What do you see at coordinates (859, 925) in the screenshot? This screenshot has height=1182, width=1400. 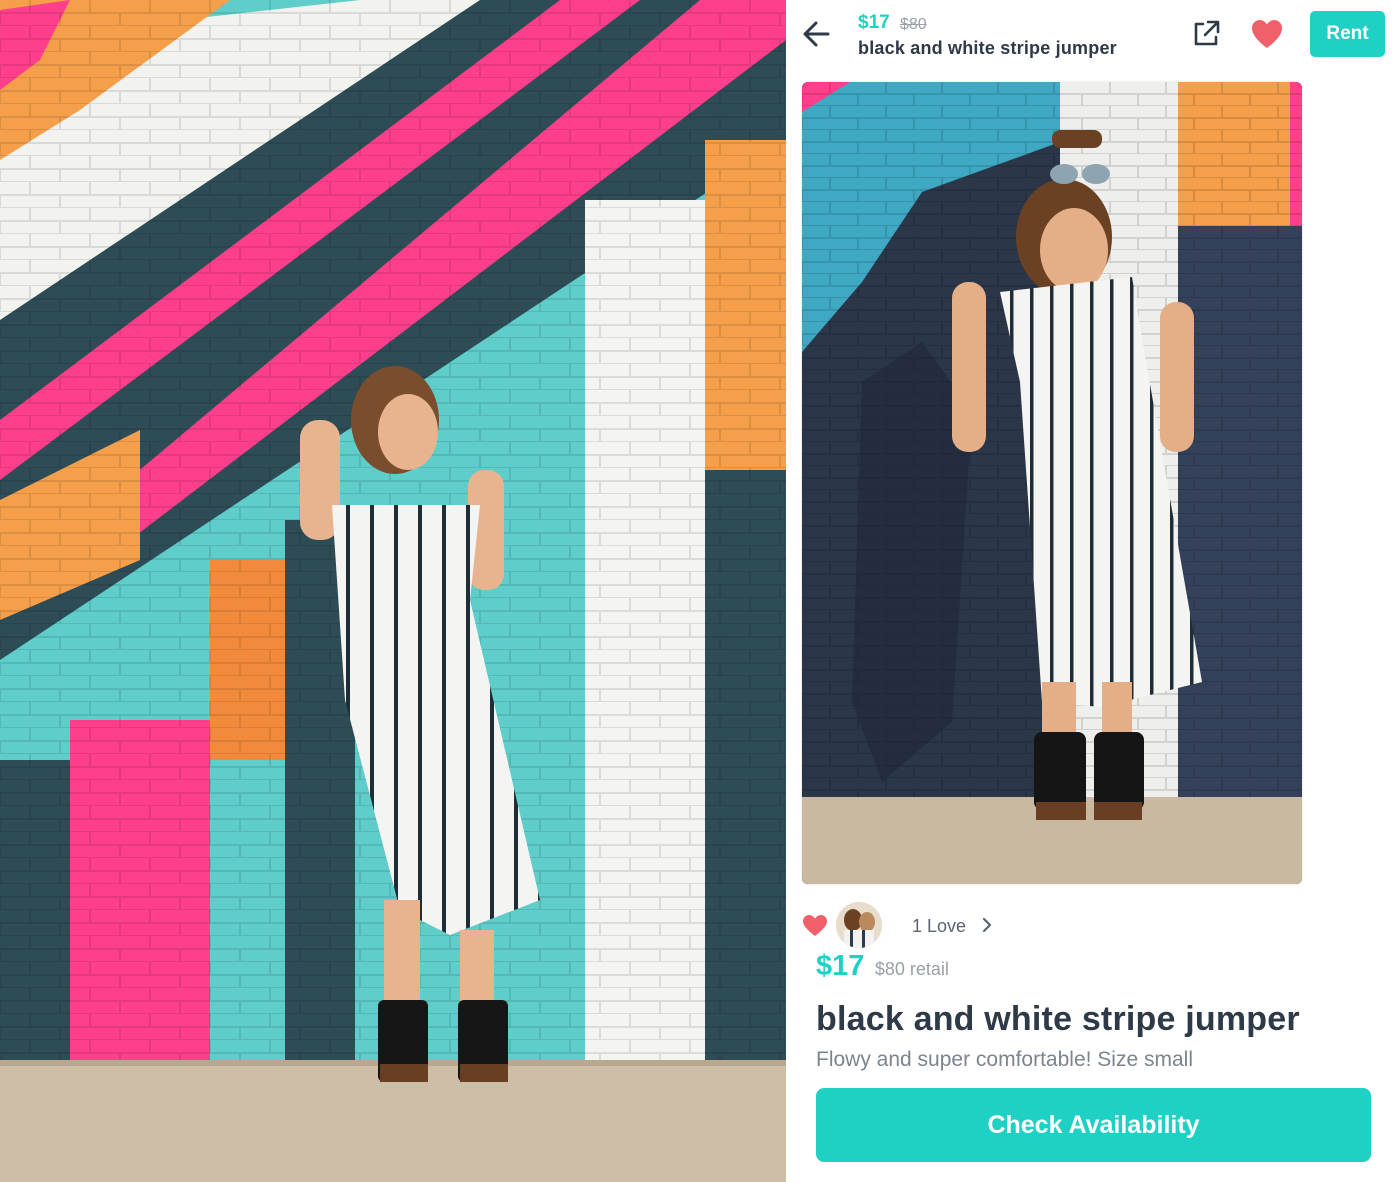 I see `avatar` at bounding box center [859, 925].